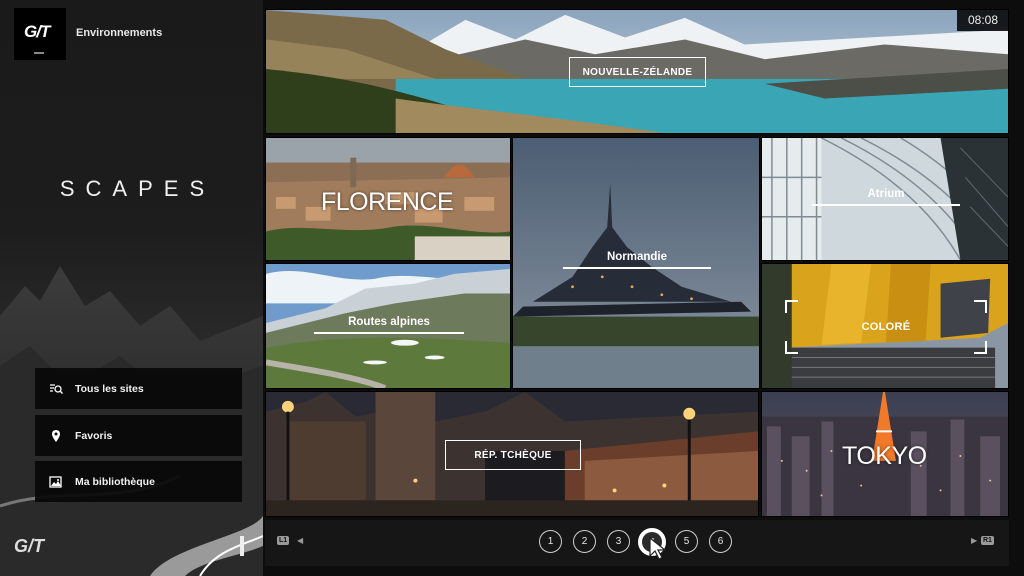  I want to click on tile-label-new-zealand: NOUVELLE-ZÉLANDE, so click(637, 72).